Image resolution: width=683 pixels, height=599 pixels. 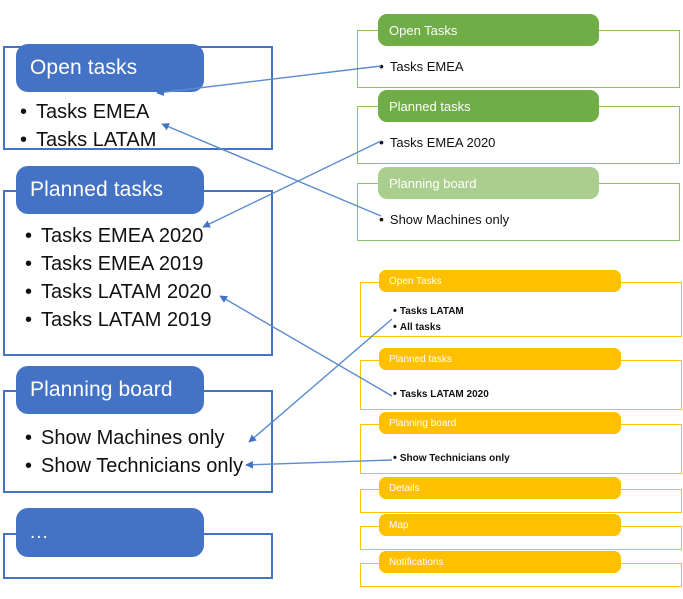 I want to click on card-orange-planning-board: Planning board • Show Technicians only, so click(x=521, y=443).